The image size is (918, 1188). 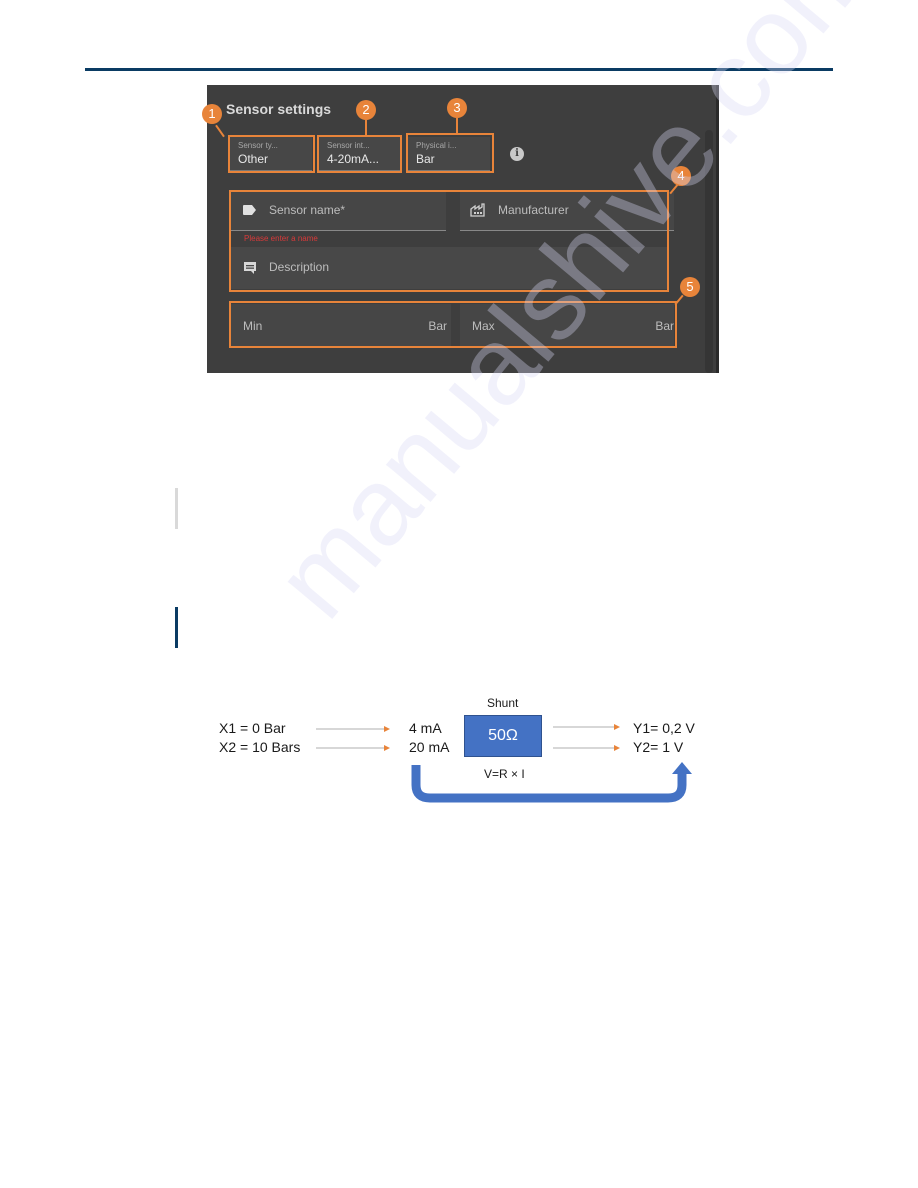 What do you see at coordinates (682, 768) in the screenshot?
I see `flow-arrowhead` at bounding box center [682, 768].